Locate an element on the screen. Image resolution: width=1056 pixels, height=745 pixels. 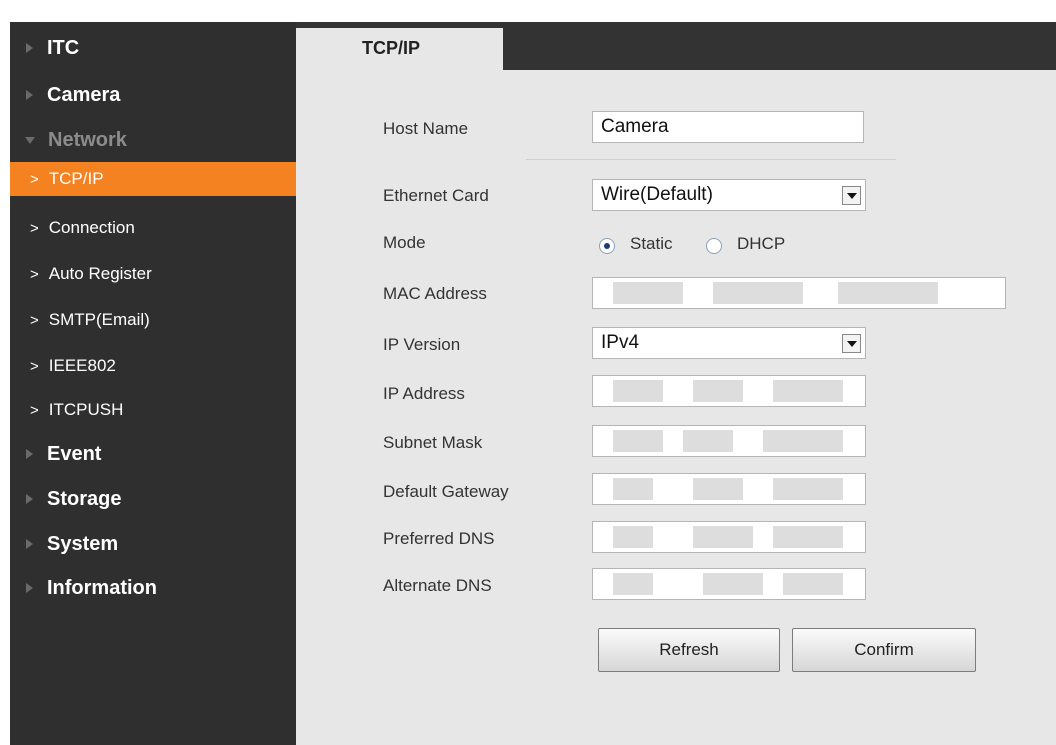
mode-label: Mode is located at coordinates (404, 242).